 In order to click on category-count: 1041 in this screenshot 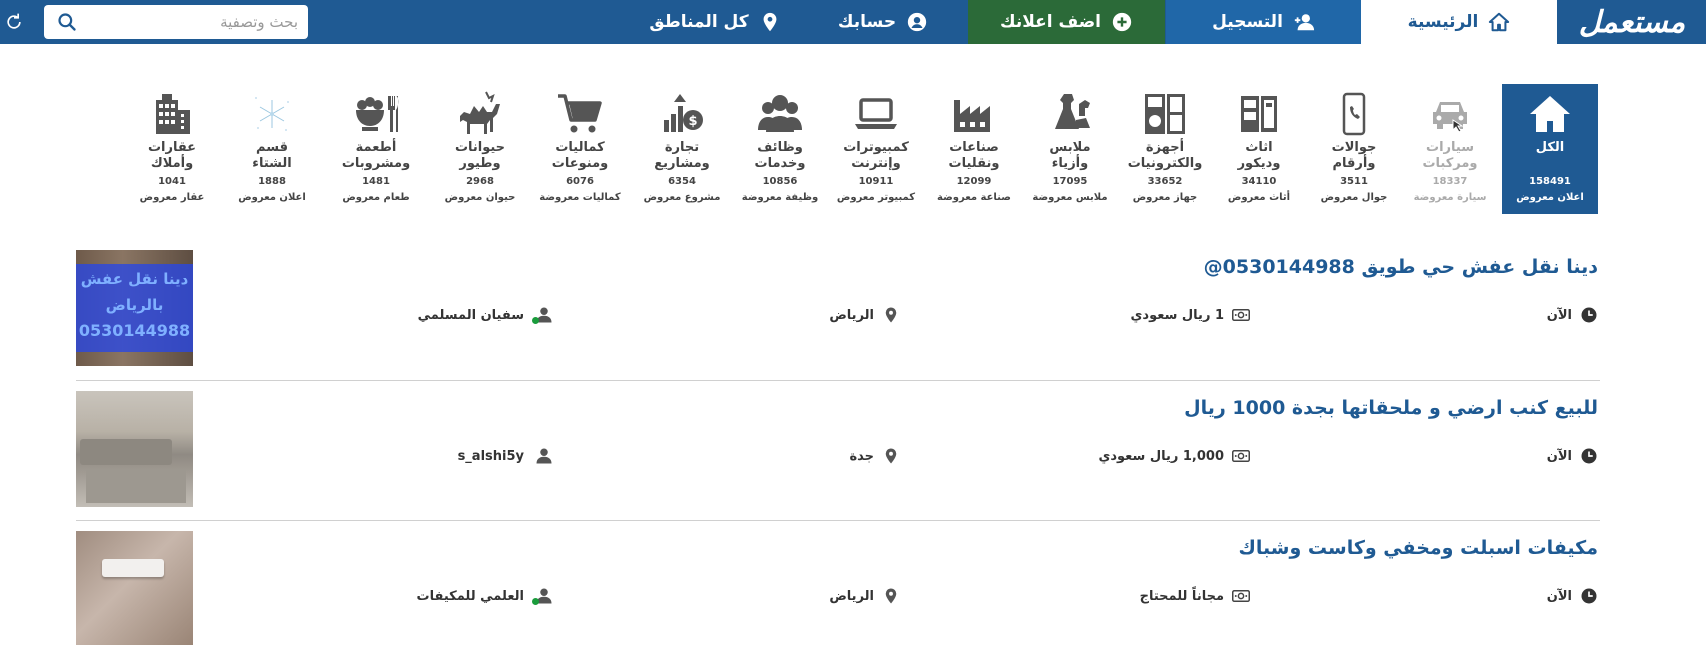, I will do `click(172, 181)`.